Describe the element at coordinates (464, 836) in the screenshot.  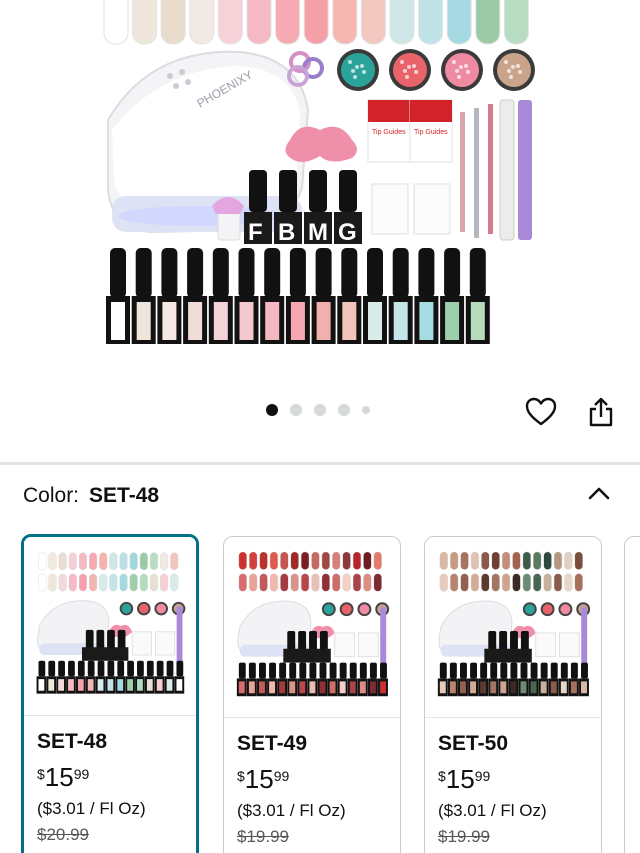
I see `list-price: $19.99` at that location.